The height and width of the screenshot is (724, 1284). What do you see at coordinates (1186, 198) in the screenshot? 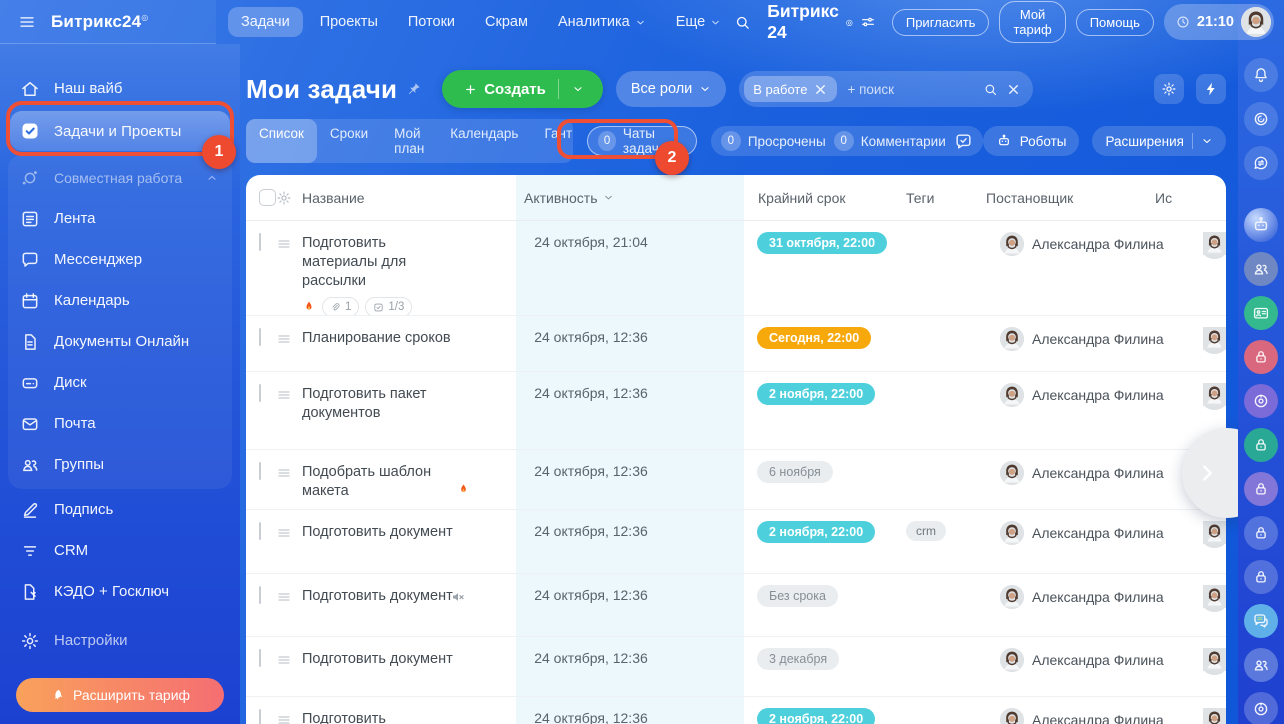
I see `column-header-executor: Ис` at bounding box center [1186, 198].